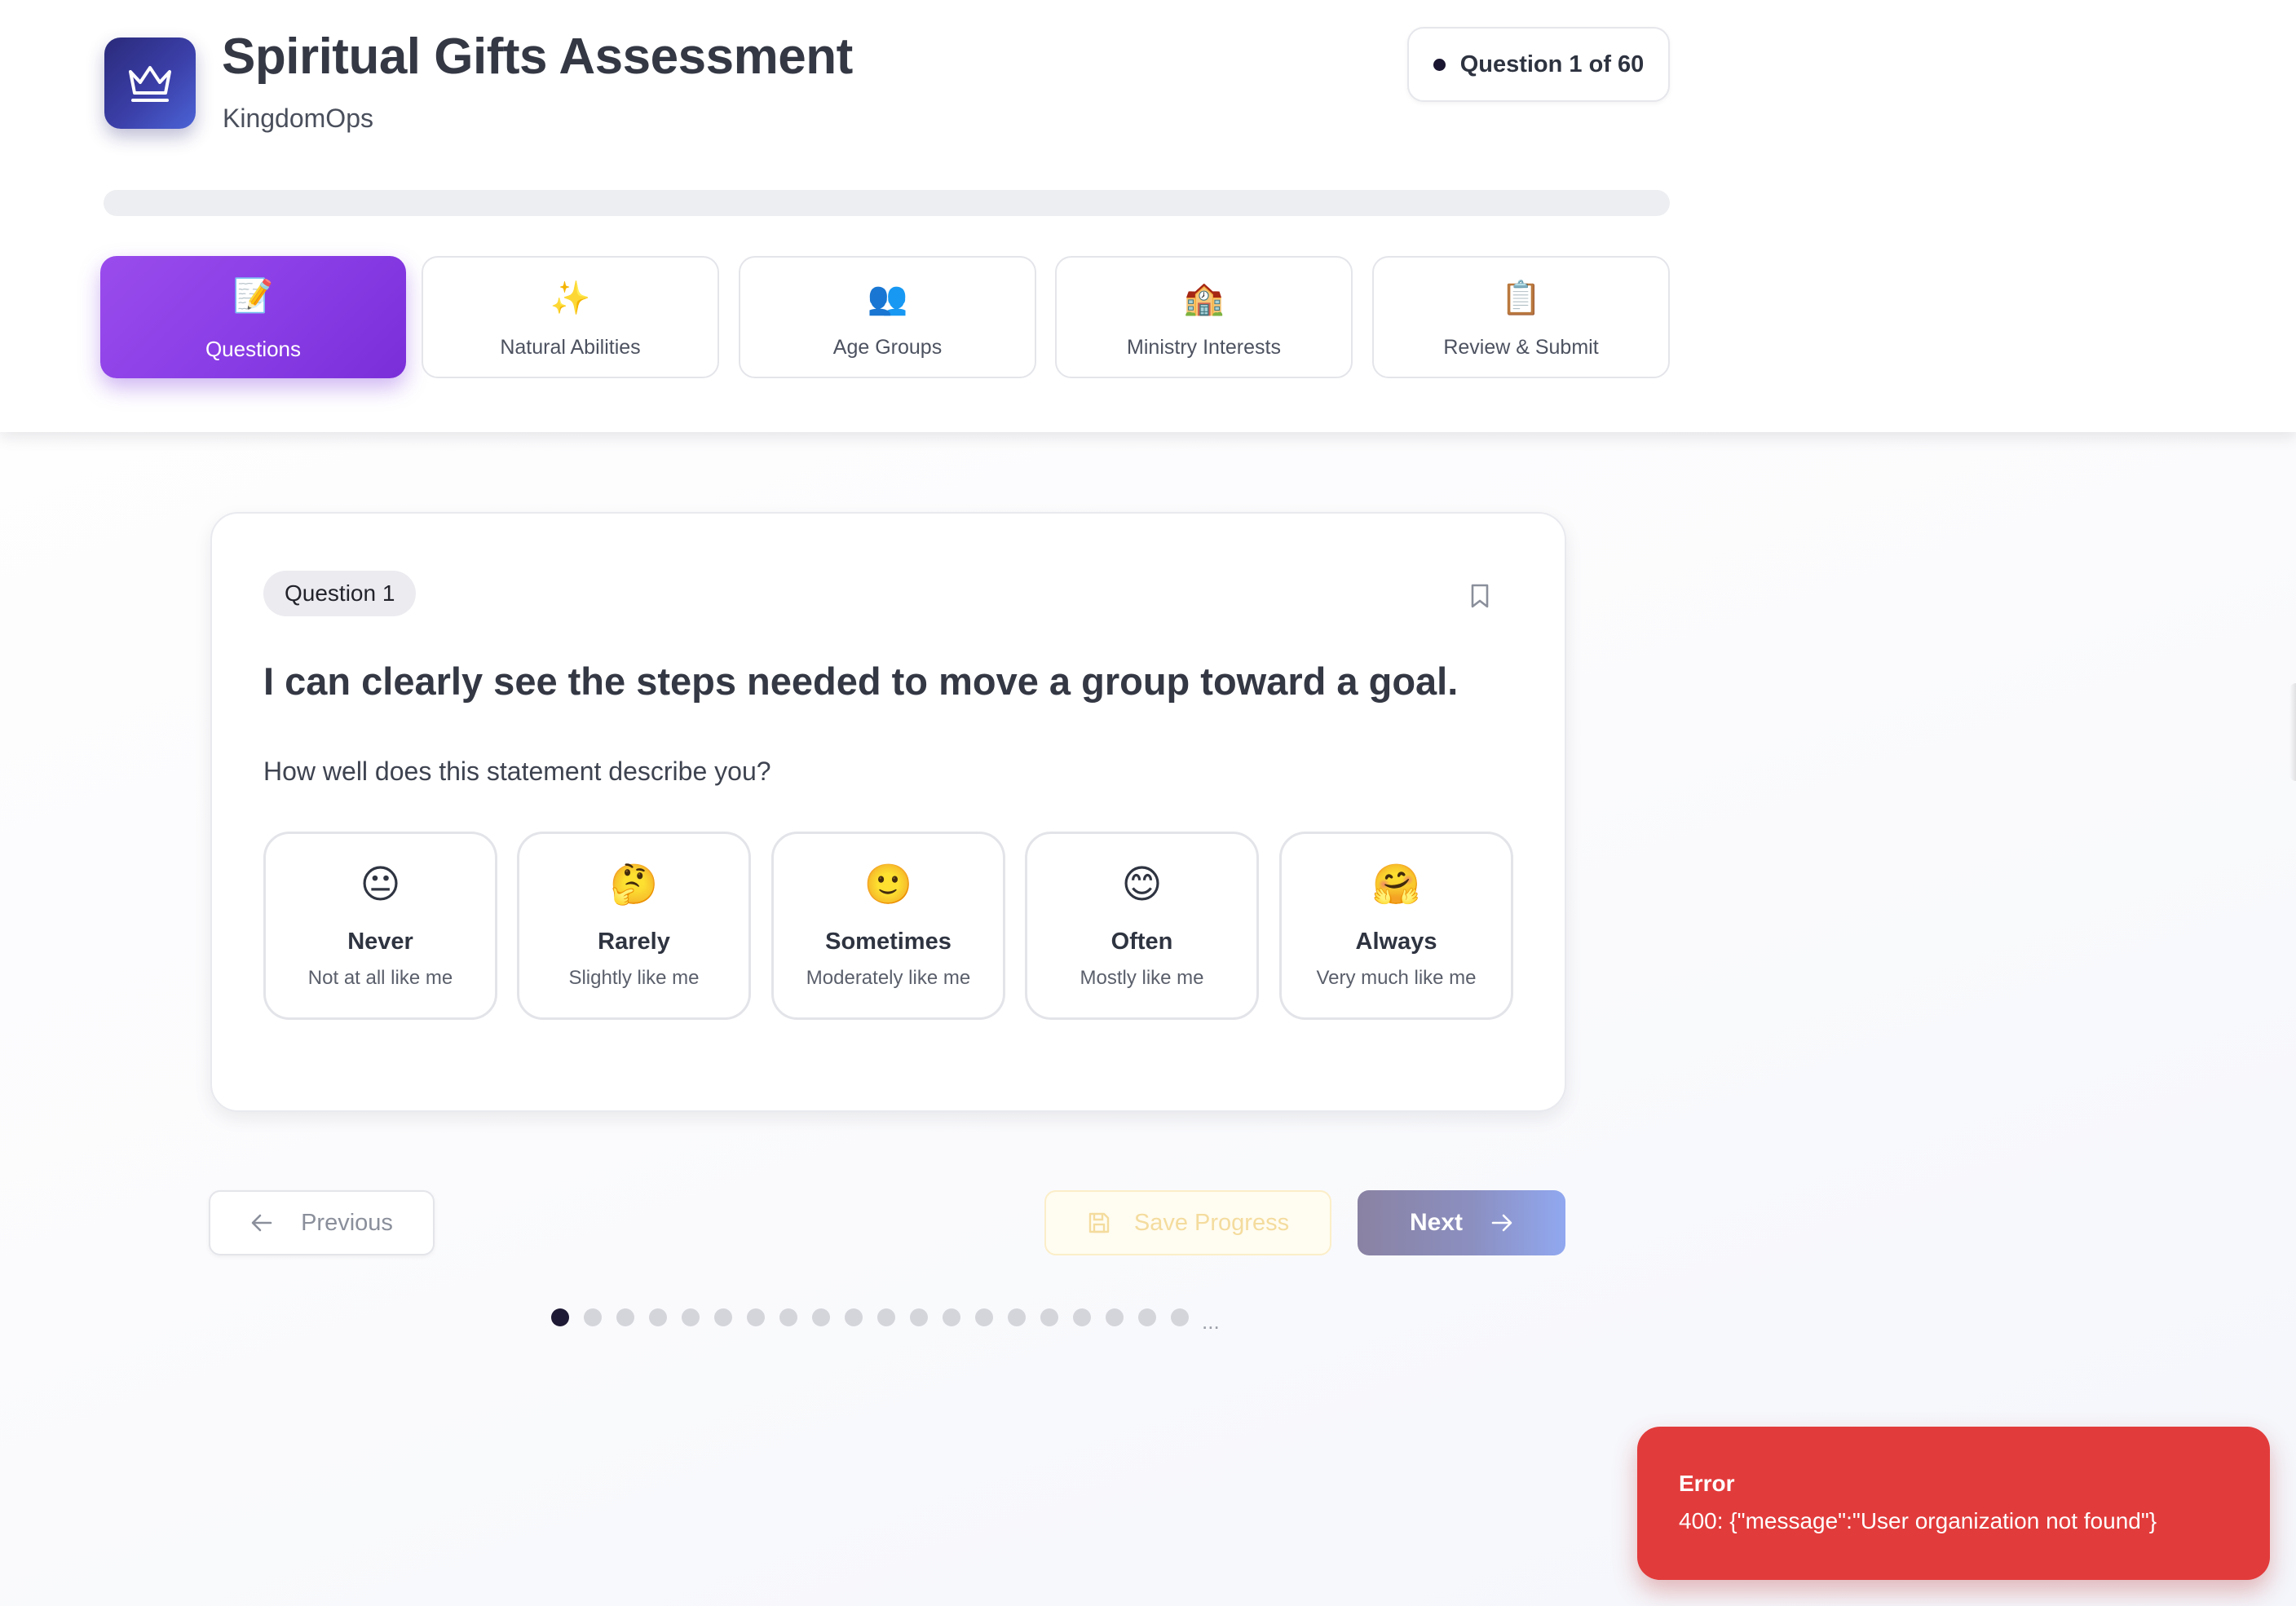  What do you see at coordinates (1204, 298) in the screenshot?
I see `building-icon: 🏫` at bounding box center [1204, 298].